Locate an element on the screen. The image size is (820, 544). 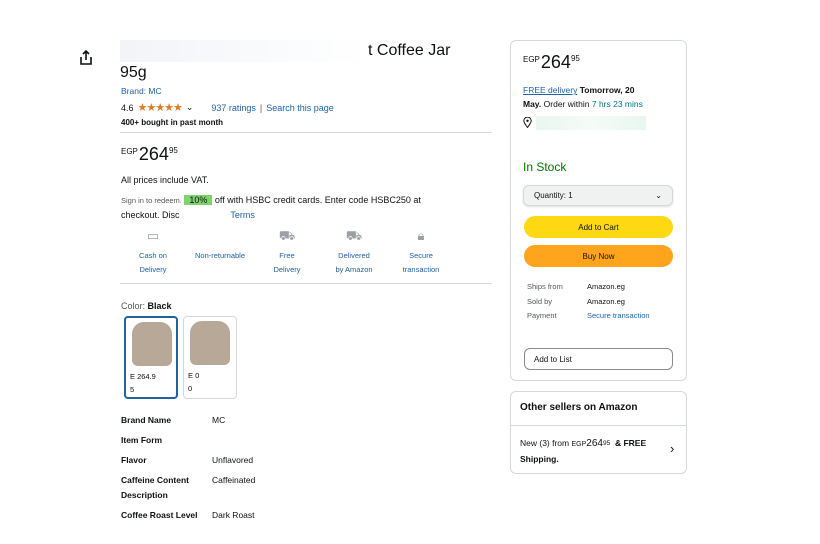
spec-row: Coffee Roast Level Dark Roast is located at coordinates (271, 515).